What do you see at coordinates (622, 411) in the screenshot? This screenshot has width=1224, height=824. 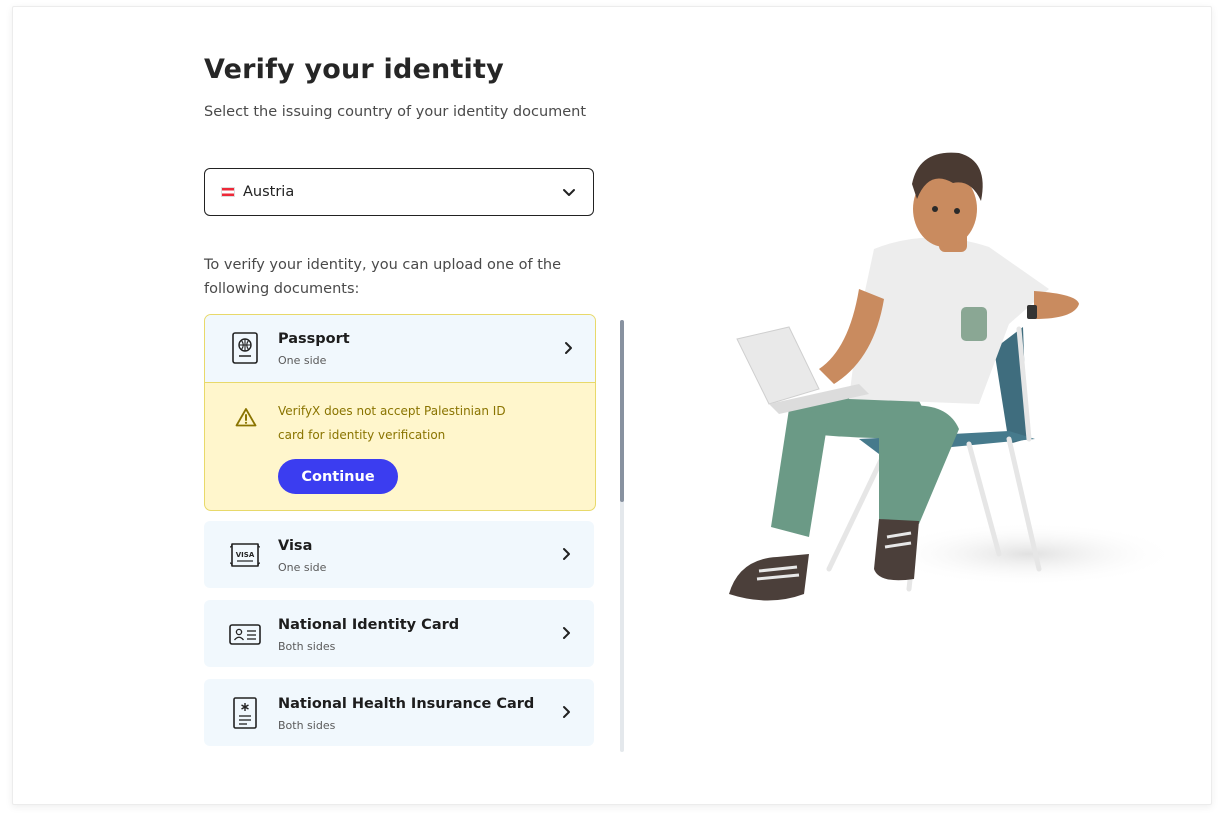 I see `scrollbar-thumb` at bounding box center [622, 411].